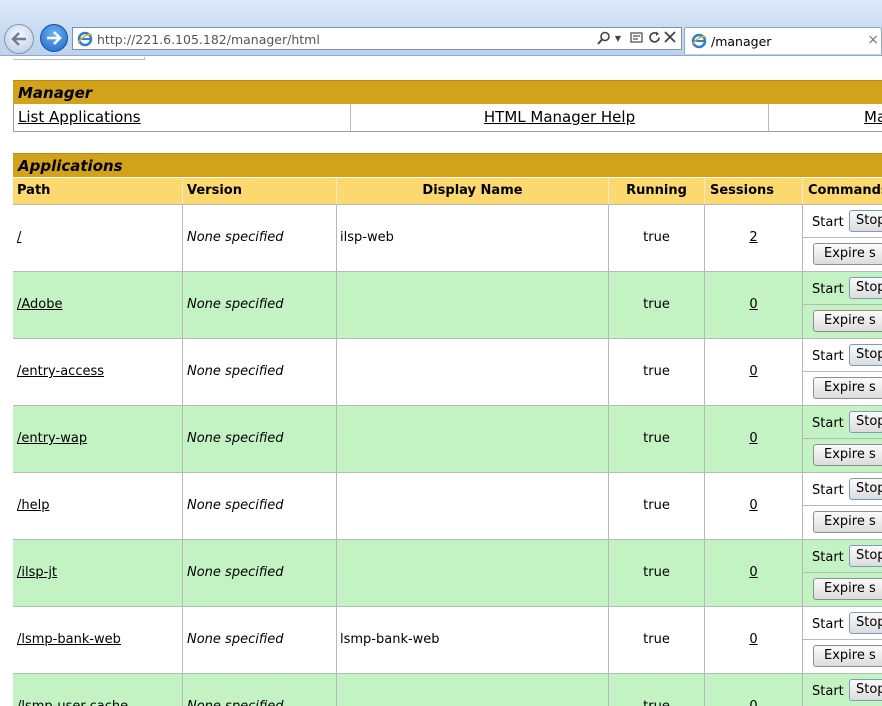  I want to click on stop-icon, so click(670, 39).